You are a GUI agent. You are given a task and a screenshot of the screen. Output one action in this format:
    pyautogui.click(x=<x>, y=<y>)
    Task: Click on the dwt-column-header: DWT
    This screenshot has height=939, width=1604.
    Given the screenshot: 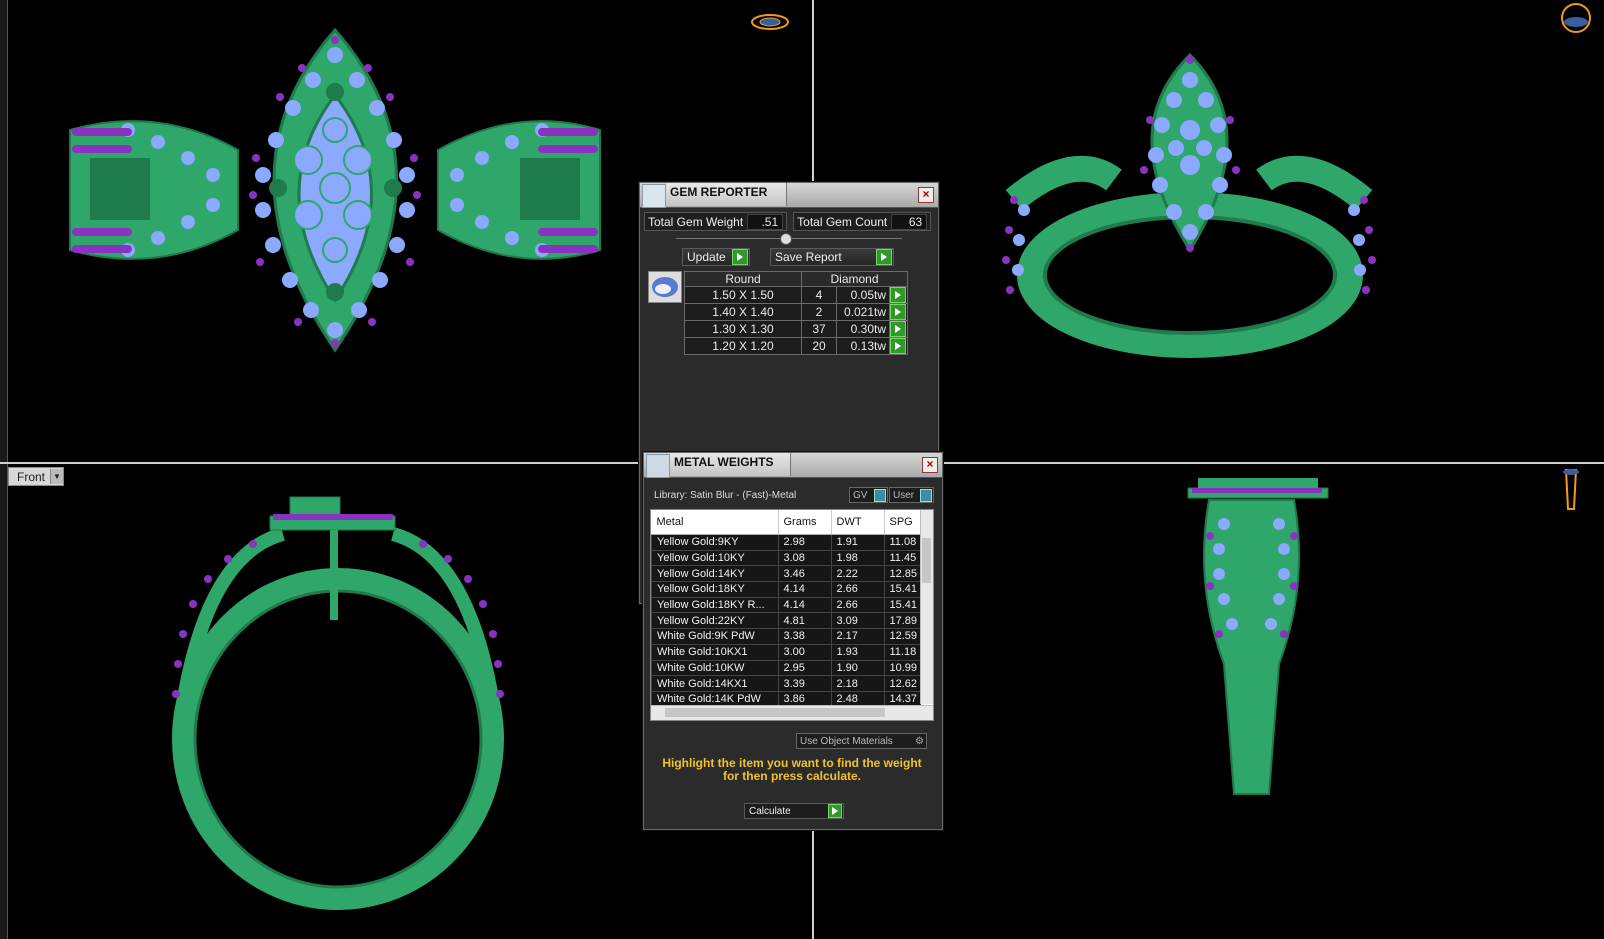 What is the action you would take?
    pyautogui.click(x=858, y=522)
    